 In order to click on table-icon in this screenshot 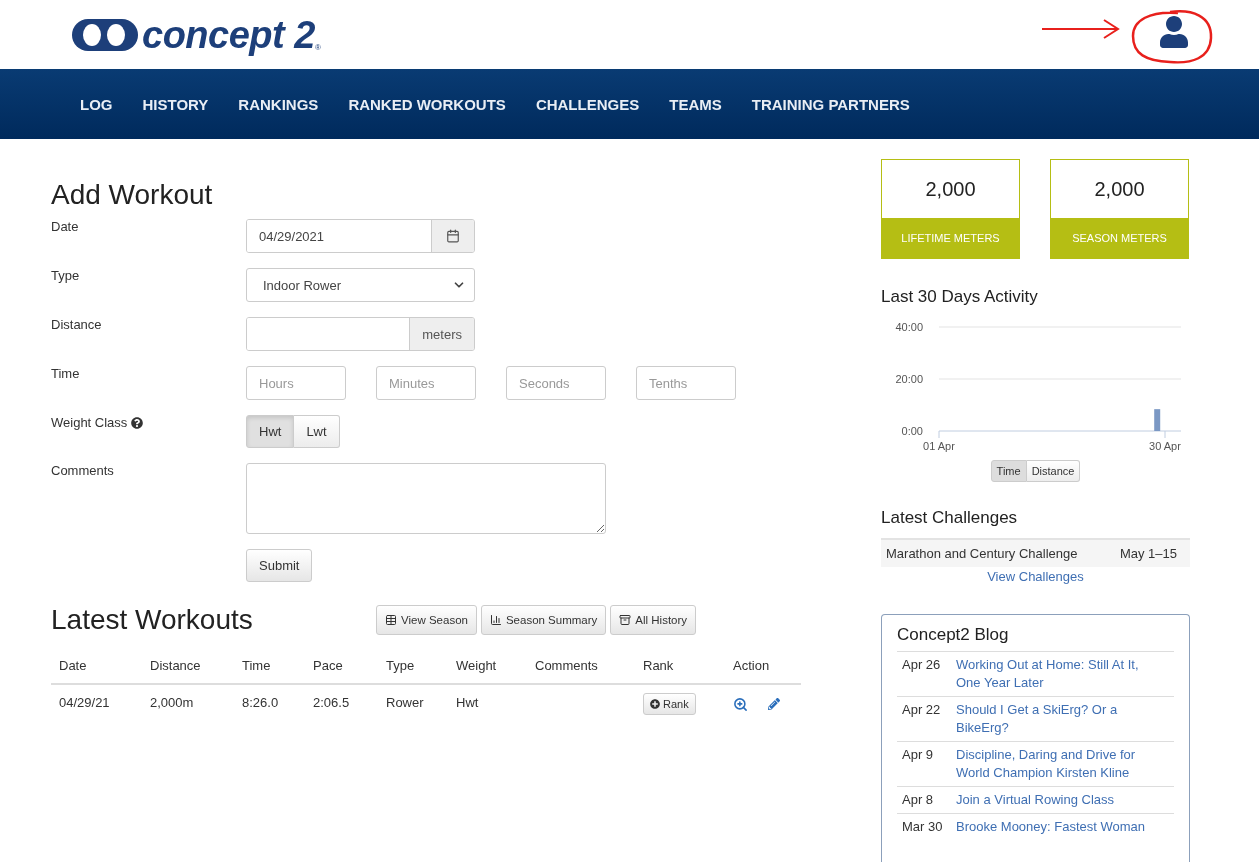, I will do `click(391, 620)`.